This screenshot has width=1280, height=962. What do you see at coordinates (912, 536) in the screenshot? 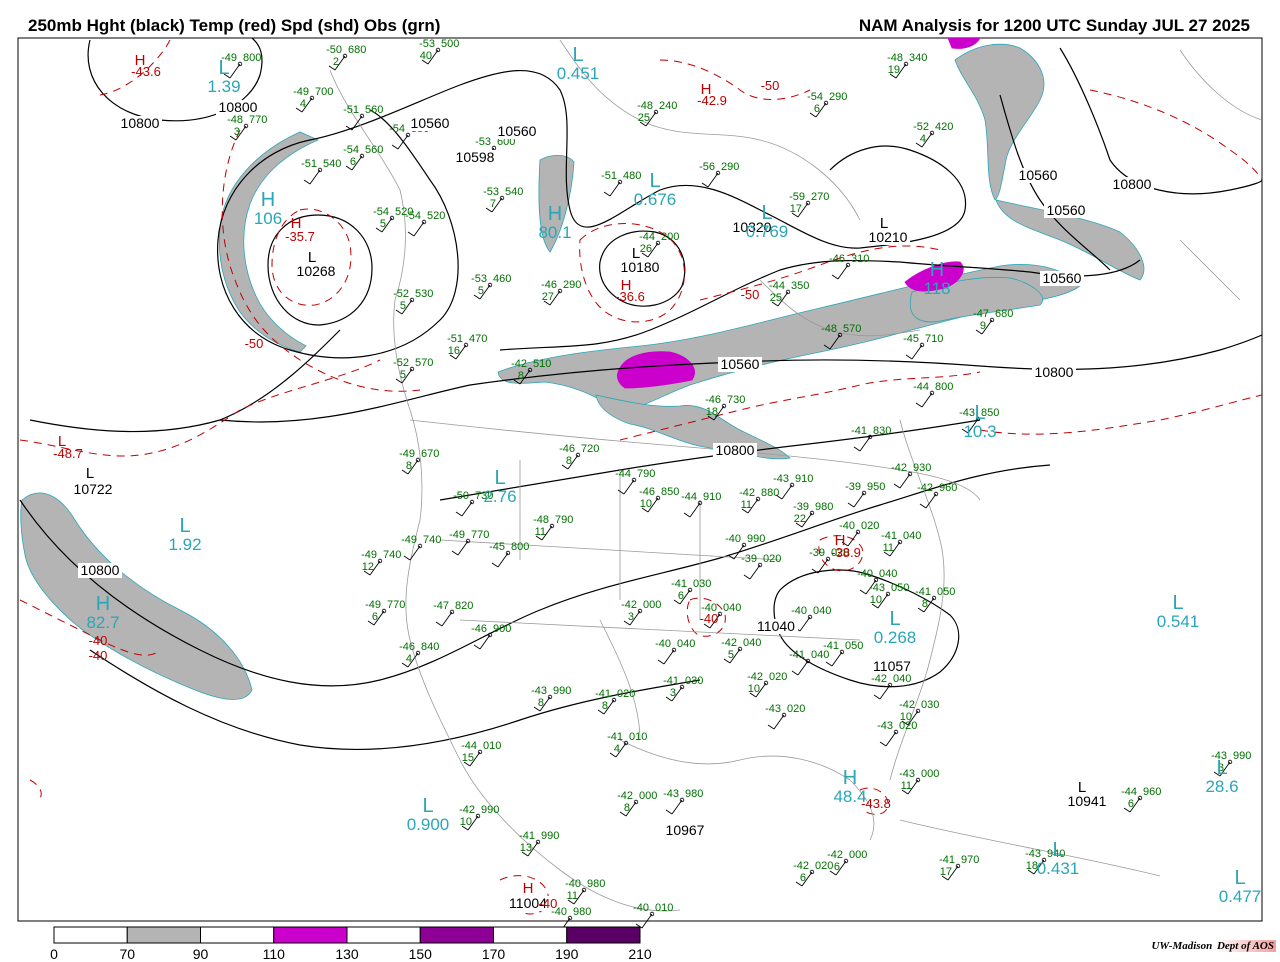
I see `ob-height: 040` at bounding box center [912, 536].